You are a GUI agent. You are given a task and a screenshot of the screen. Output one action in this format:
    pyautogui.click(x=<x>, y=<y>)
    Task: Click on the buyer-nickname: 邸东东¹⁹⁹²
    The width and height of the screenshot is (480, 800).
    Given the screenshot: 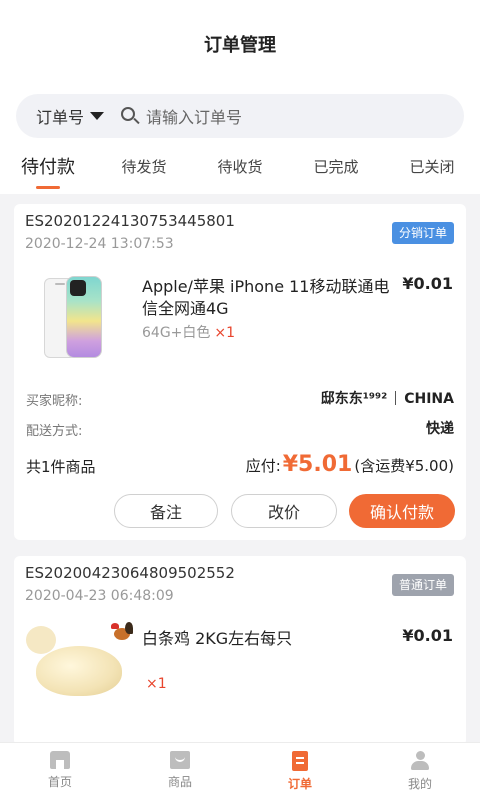 What is the action you would take?
    pyautogui.click(x=354, y=399)
    